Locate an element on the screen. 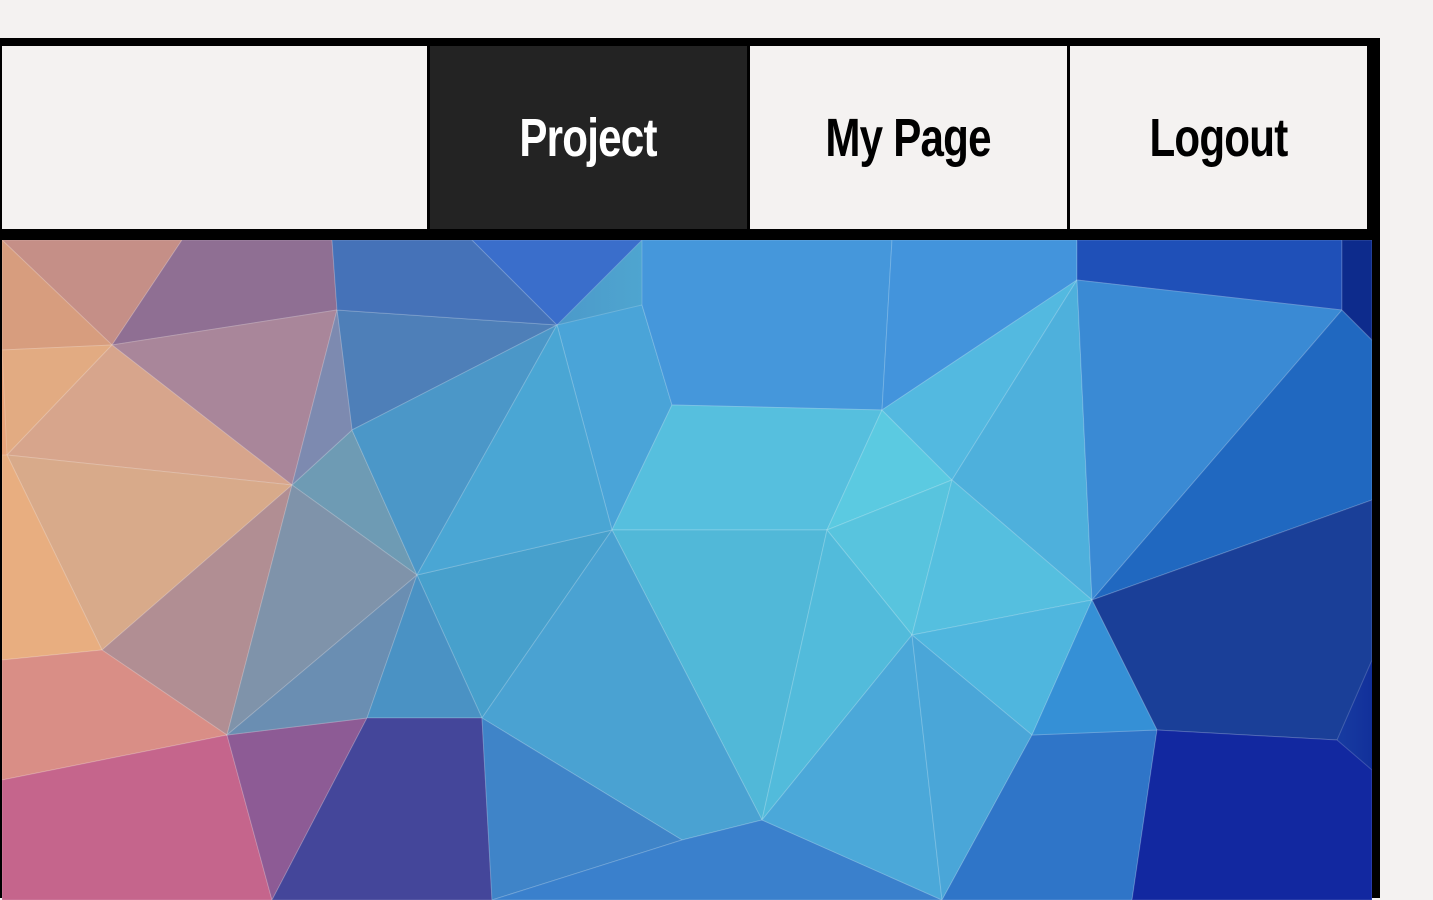 This screenshot has width=1433, height=900. nav-my-page-button: My Page is located at coordinates (908, 137).